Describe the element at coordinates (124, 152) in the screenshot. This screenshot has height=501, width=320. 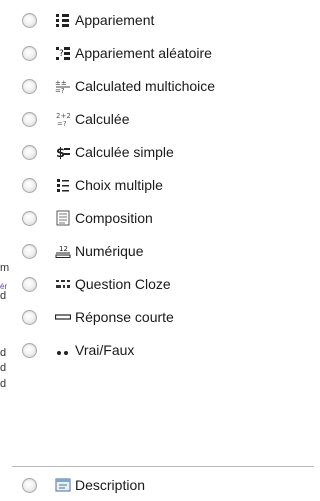
I see `question-type-label: Calculée simple` at that location.